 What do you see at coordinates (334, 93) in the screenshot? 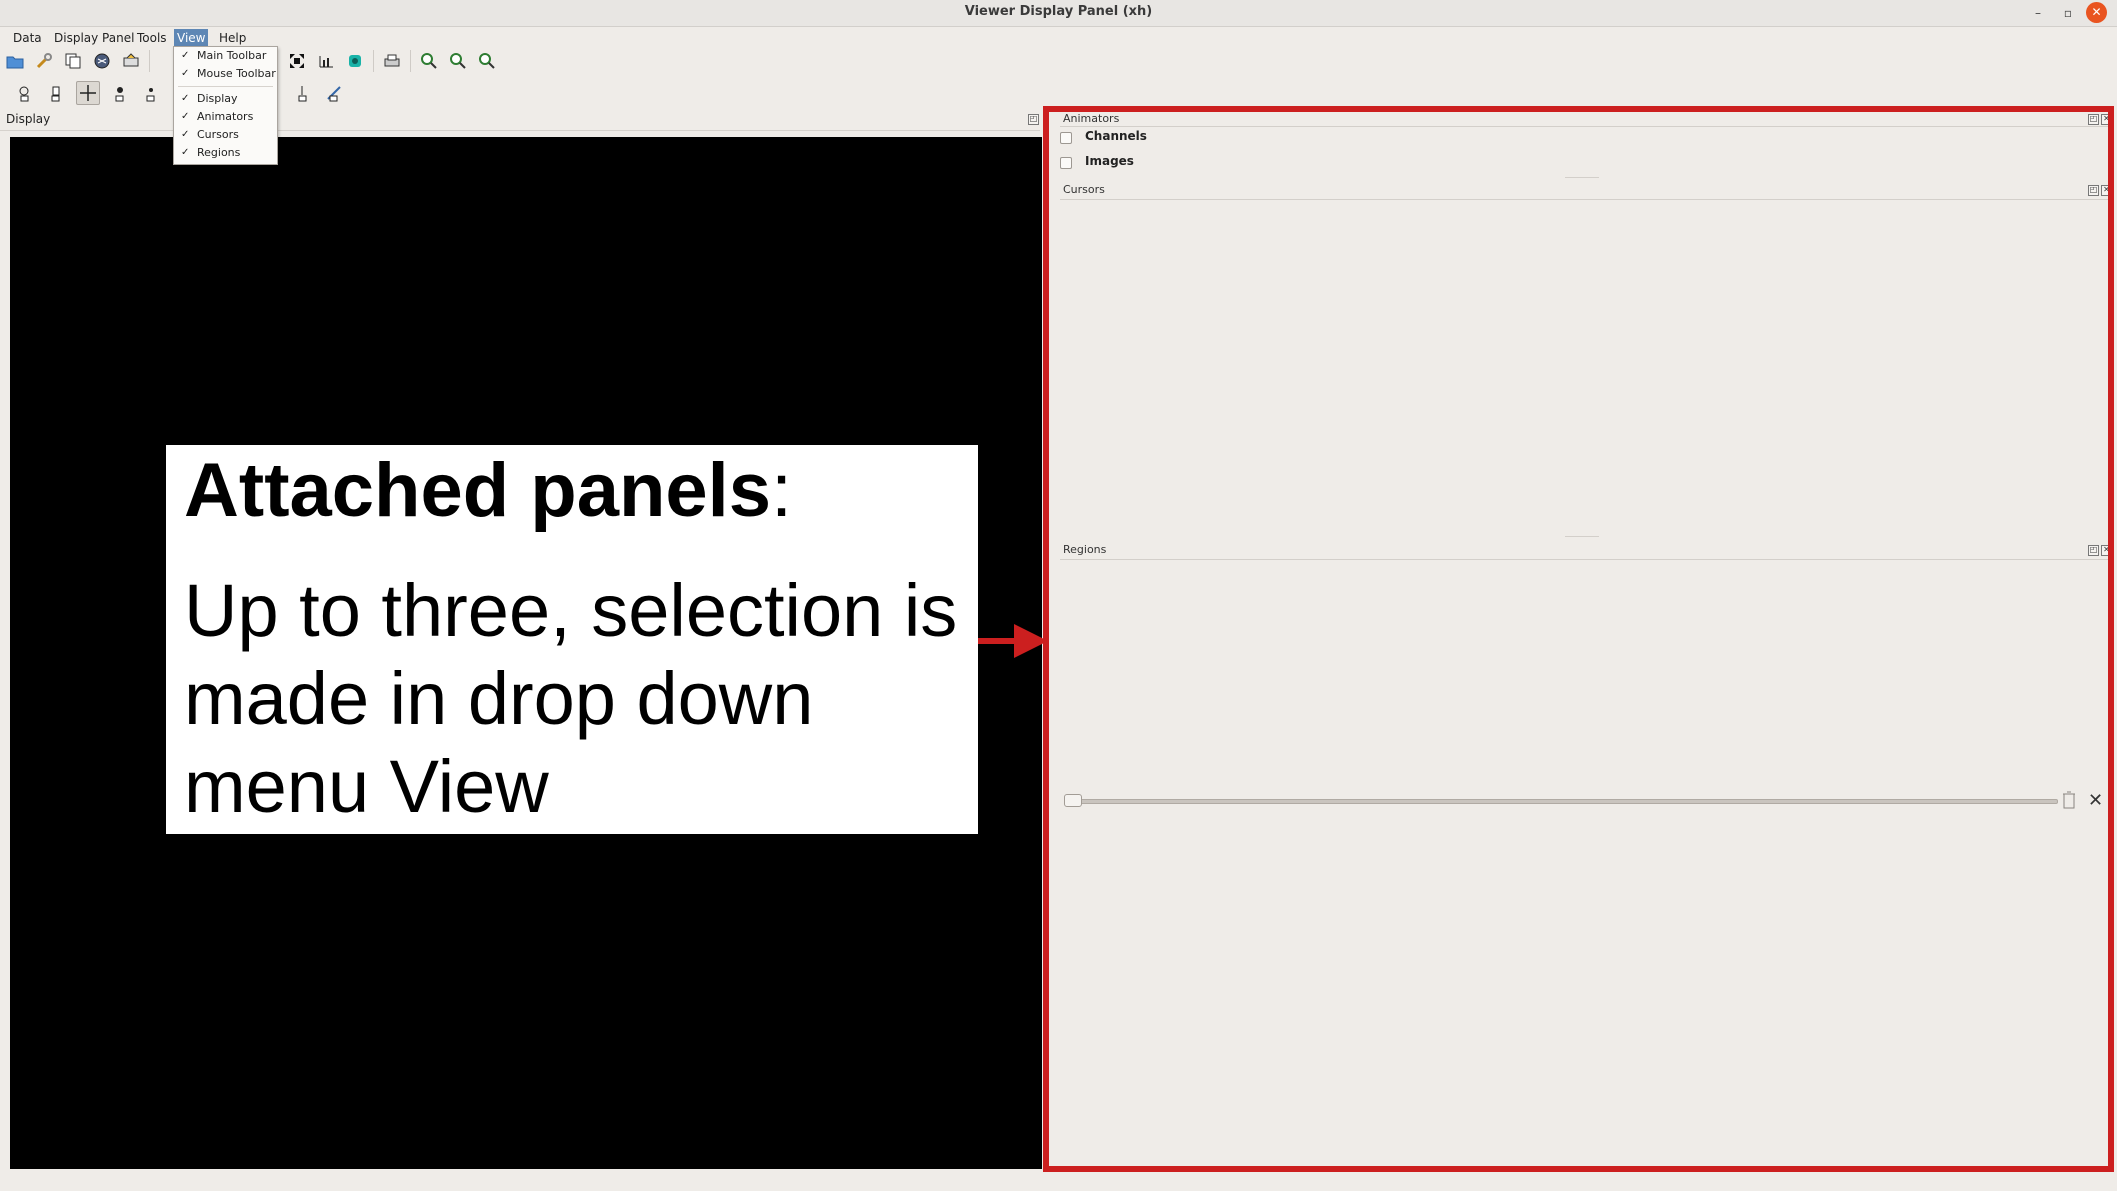
I see `mouse-ruler-icon` at bounding box center [334, 93].